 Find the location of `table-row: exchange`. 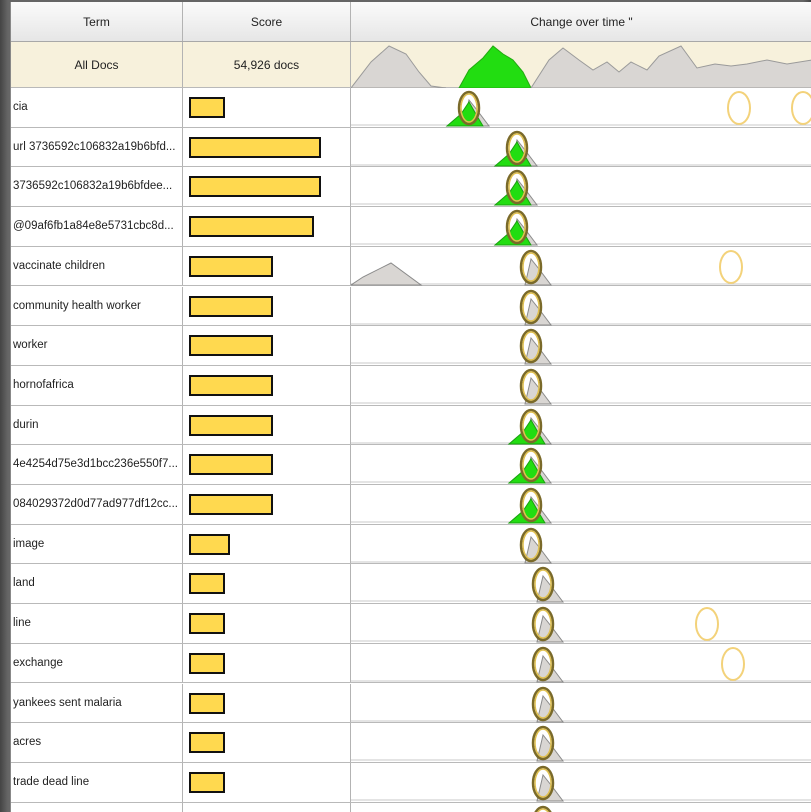

table-row: exchange is located at coordinates (411, 663).